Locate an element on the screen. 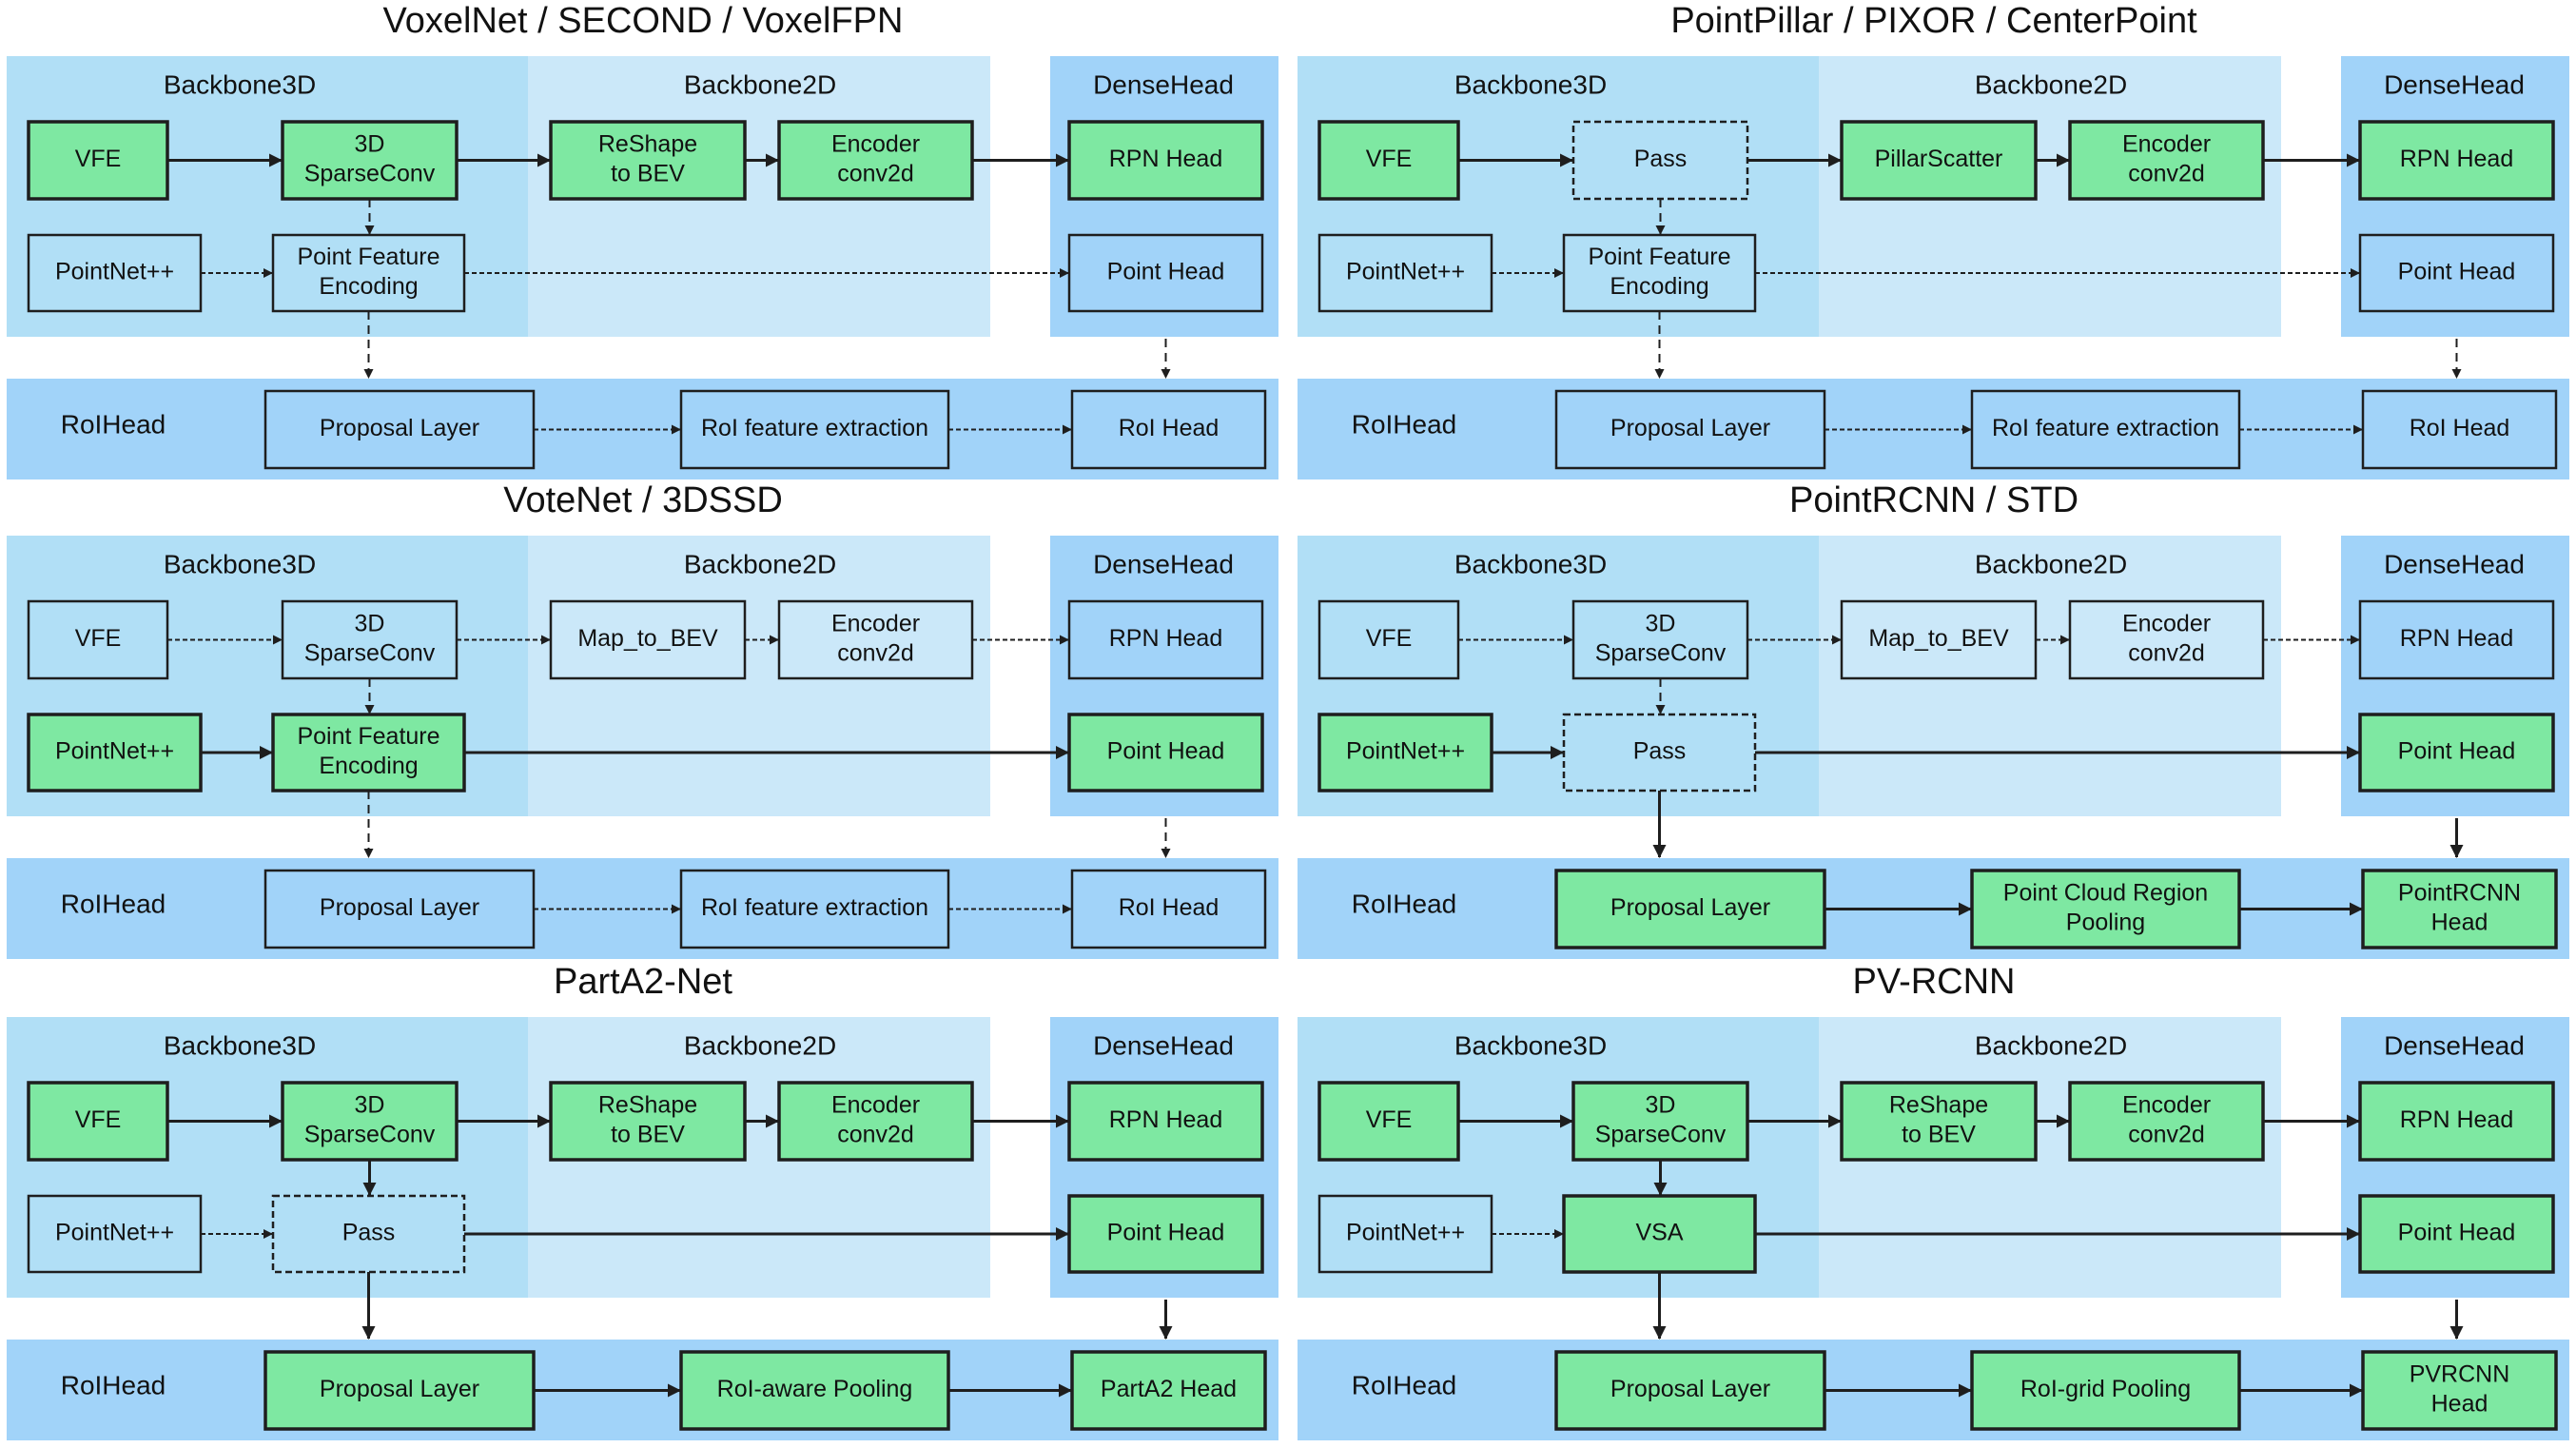  box-r2: RoI-aware Pooling is located at coordinates (815, 1390).